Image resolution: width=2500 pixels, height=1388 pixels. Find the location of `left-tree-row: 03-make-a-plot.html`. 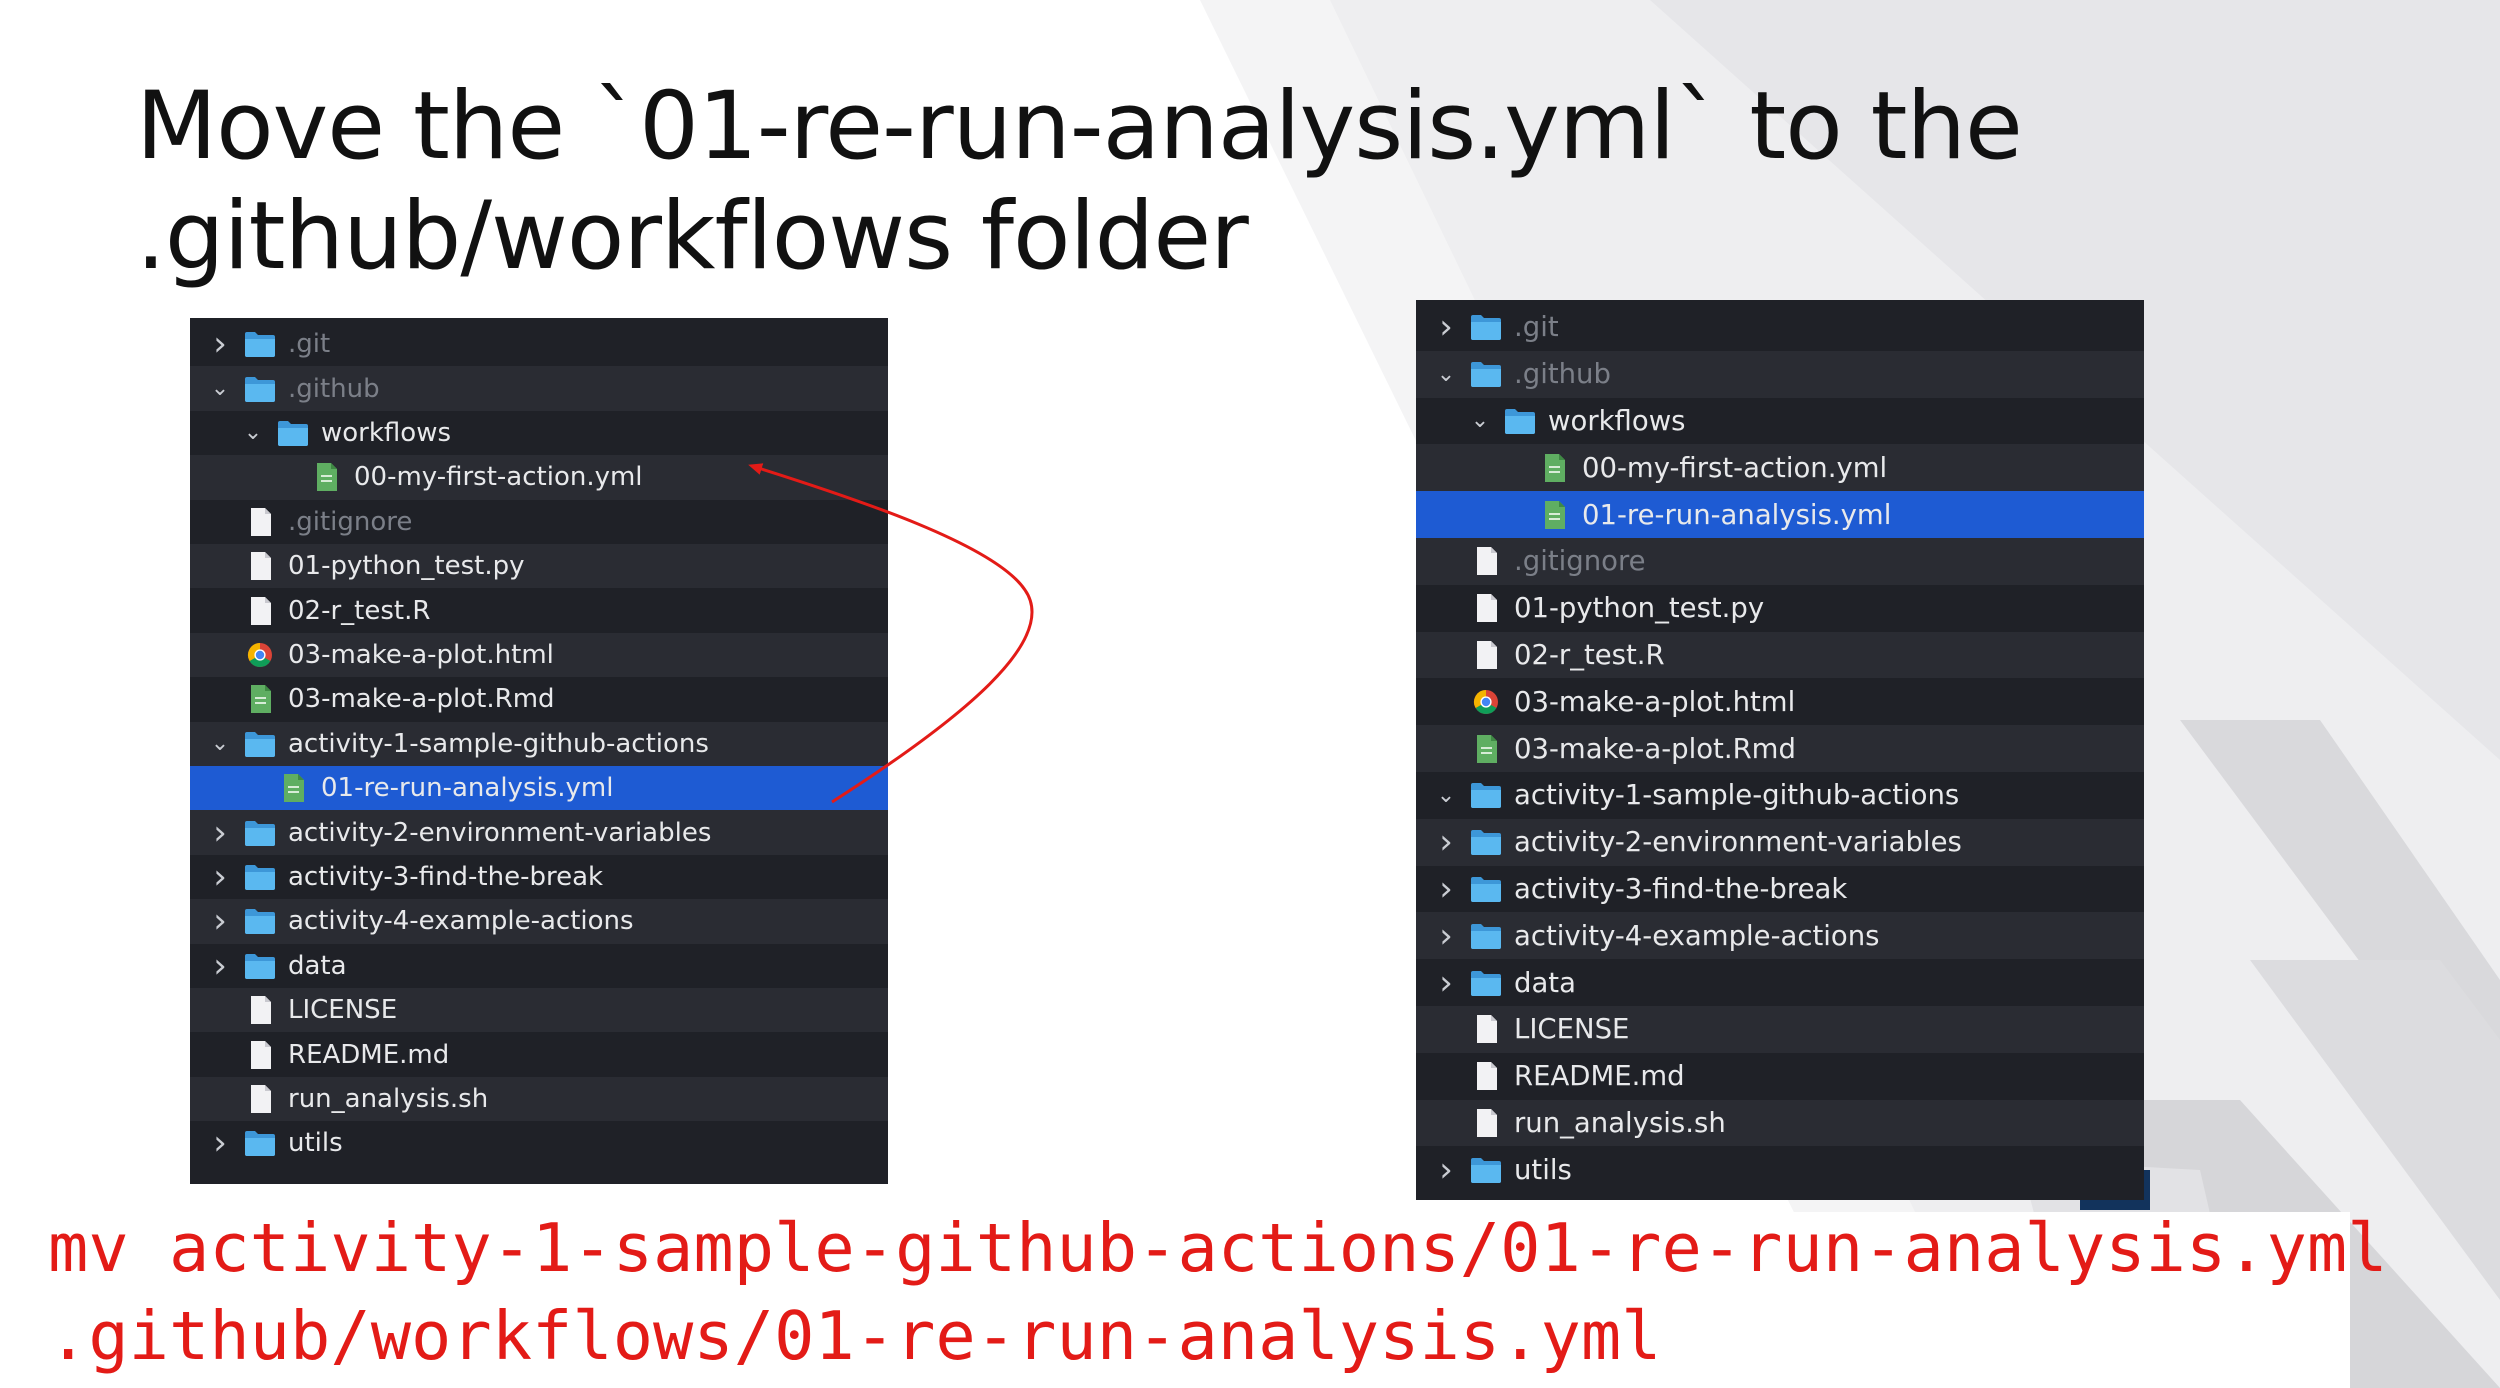

left-tree-row: 03-make-a-plot.html is located at coordinates (539, 655).